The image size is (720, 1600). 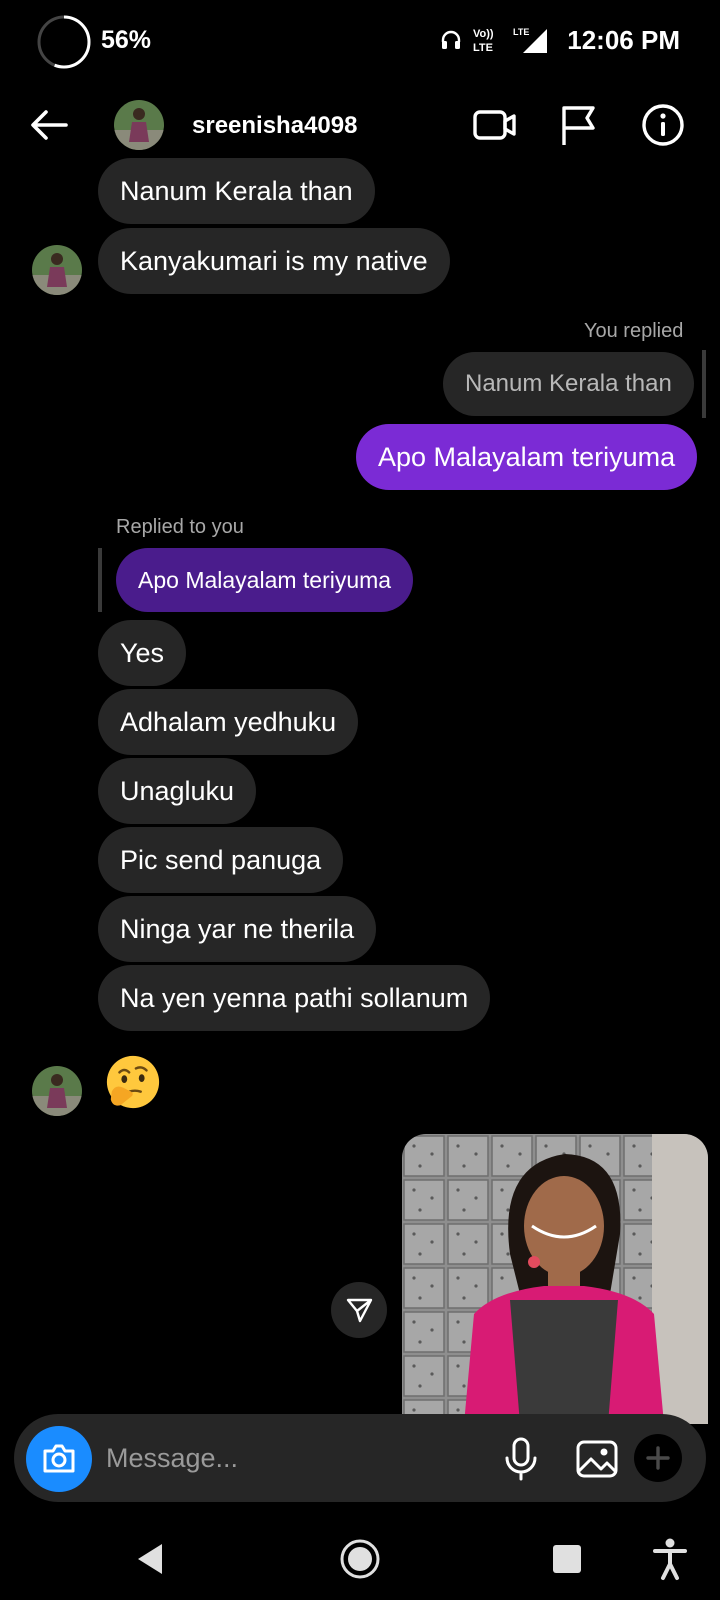 I want to click on camera-button, so click(x=59, y=1459).